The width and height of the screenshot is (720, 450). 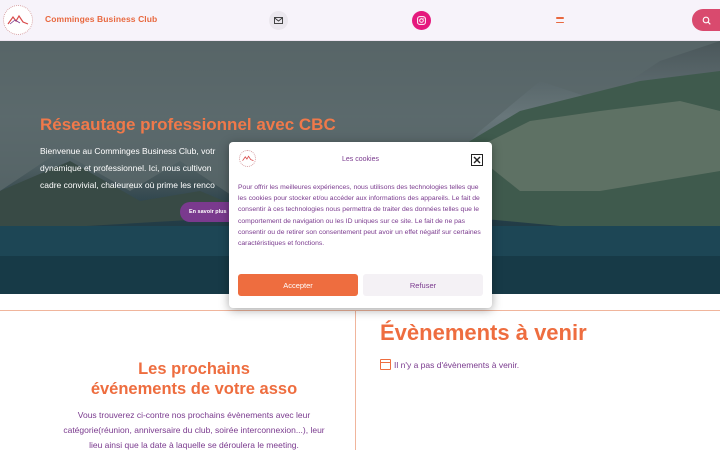 I want to click on upcoming-events-heading: Les prochains événements de votre asso, so click(x=194, y=379).